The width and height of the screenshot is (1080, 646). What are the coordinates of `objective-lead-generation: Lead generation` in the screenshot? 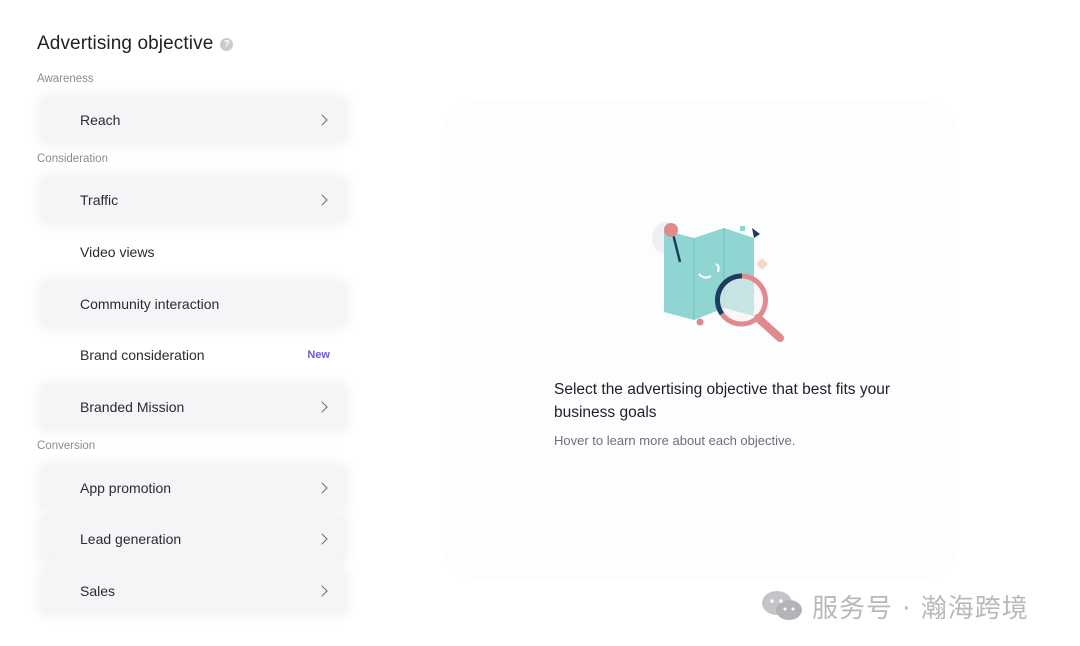 It's located at (193, 539).